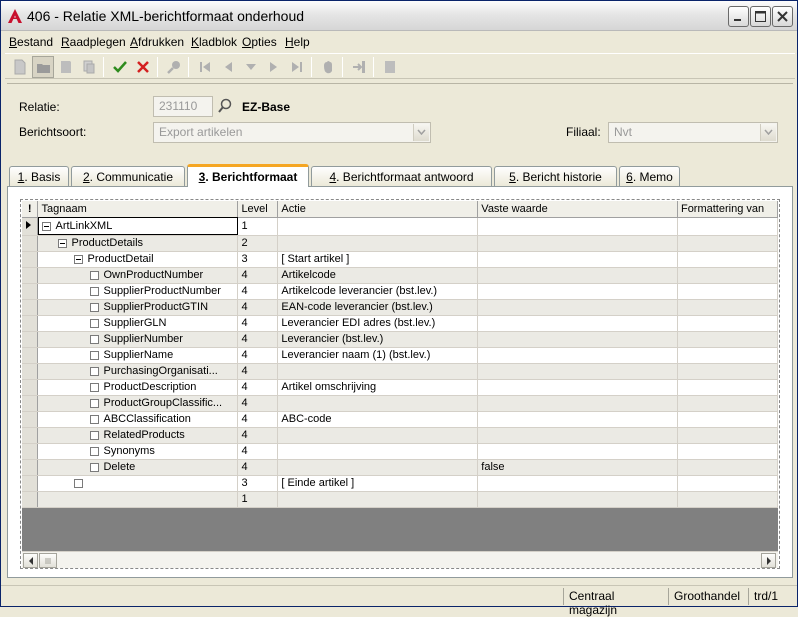  I want to click on export-button, so click(359, 67).